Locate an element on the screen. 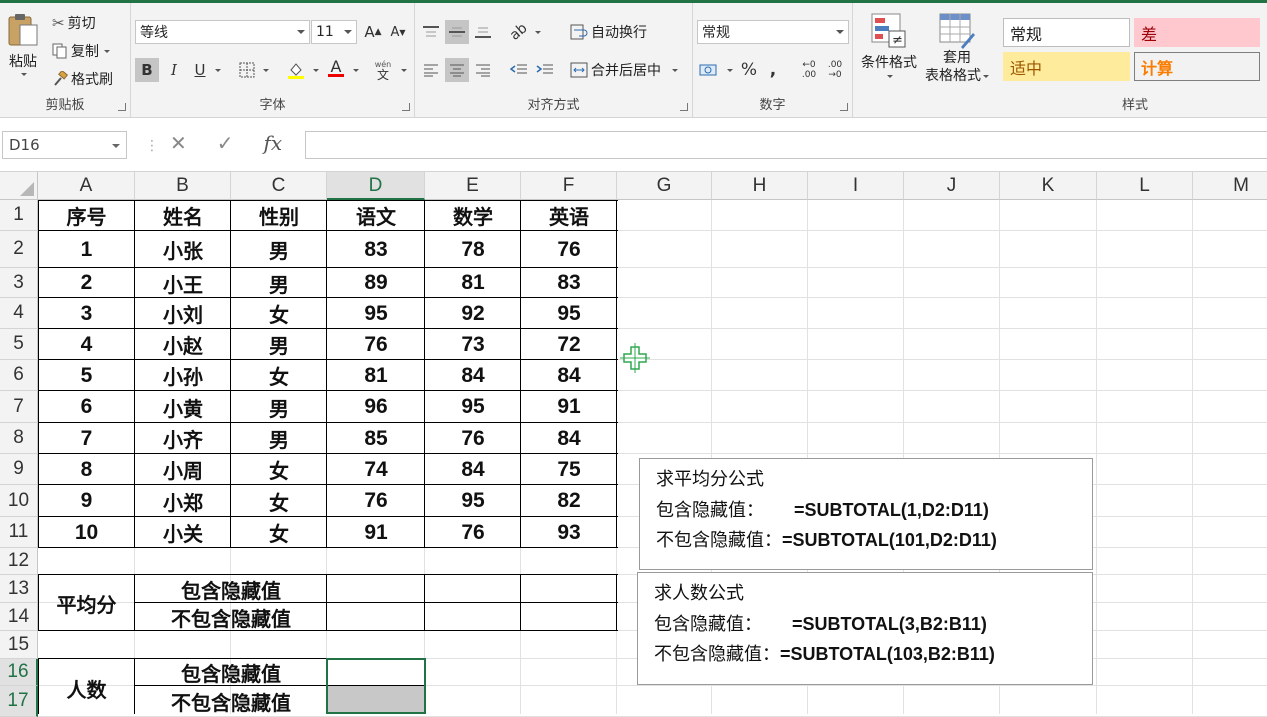 This screenshot has width=1267, height=717. insert-function-icon: fx is located at coordinates (273, 143).